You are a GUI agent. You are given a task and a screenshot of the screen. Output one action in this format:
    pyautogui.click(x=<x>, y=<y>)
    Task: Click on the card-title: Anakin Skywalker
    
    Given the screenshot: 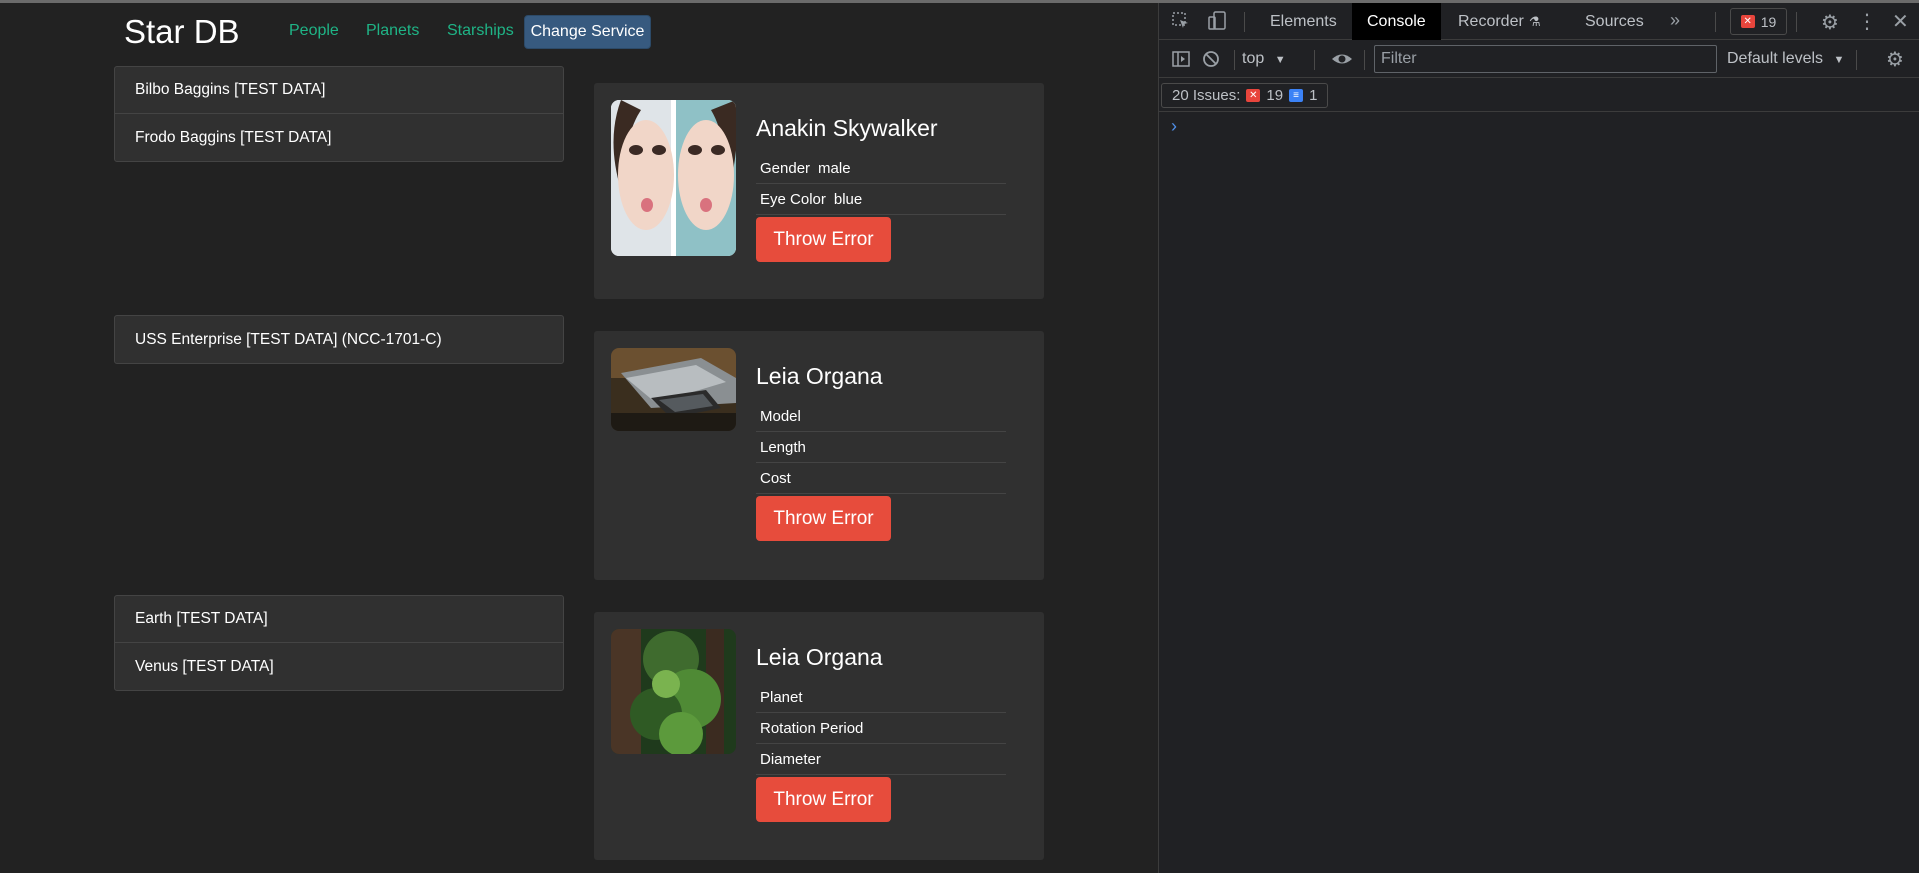 What is the action you would take?
    pyautogui.click(x=847, y=128)
    